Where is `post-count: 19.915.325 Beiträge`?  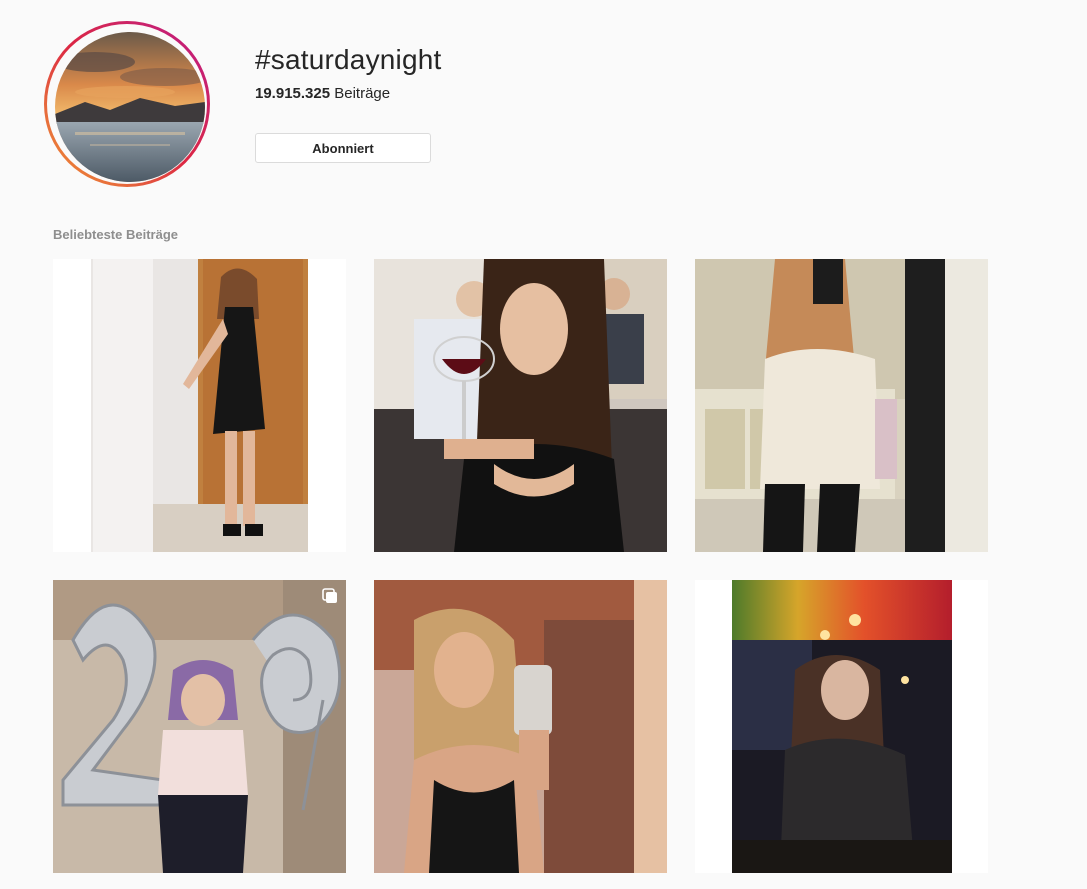
post-count: 19.915.325 Beiträge is located at coordinates (322, 93).